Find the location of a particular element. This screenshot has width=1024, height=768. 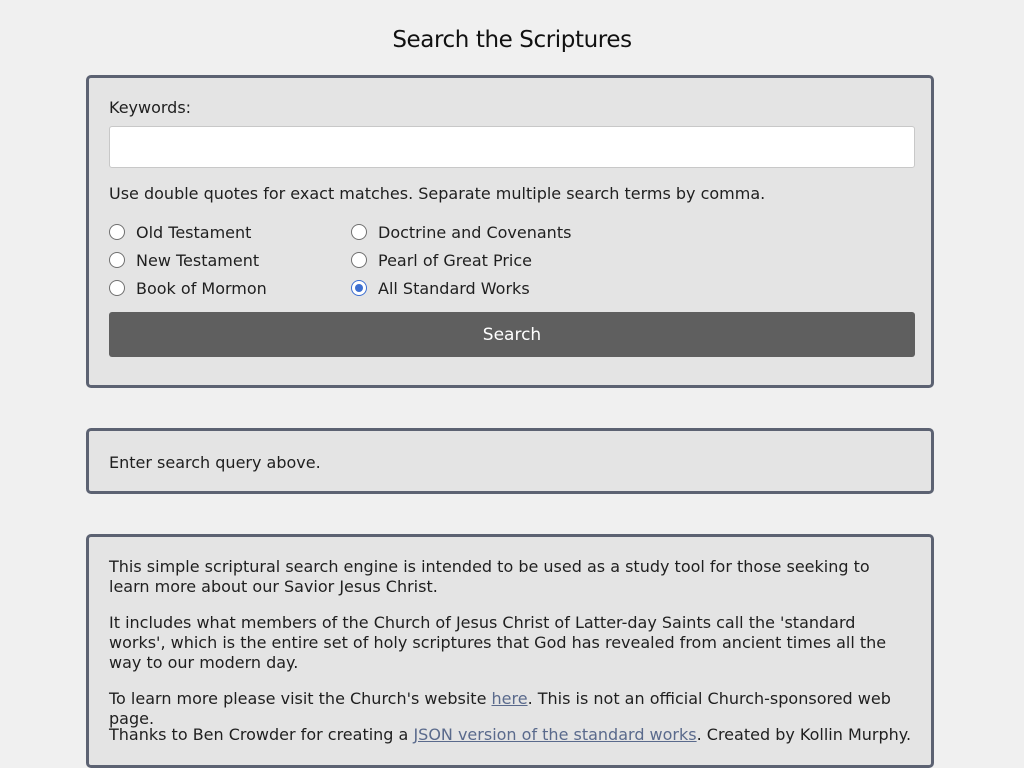

radio-label: Book of Mormon is located at coordinates (201, 288).